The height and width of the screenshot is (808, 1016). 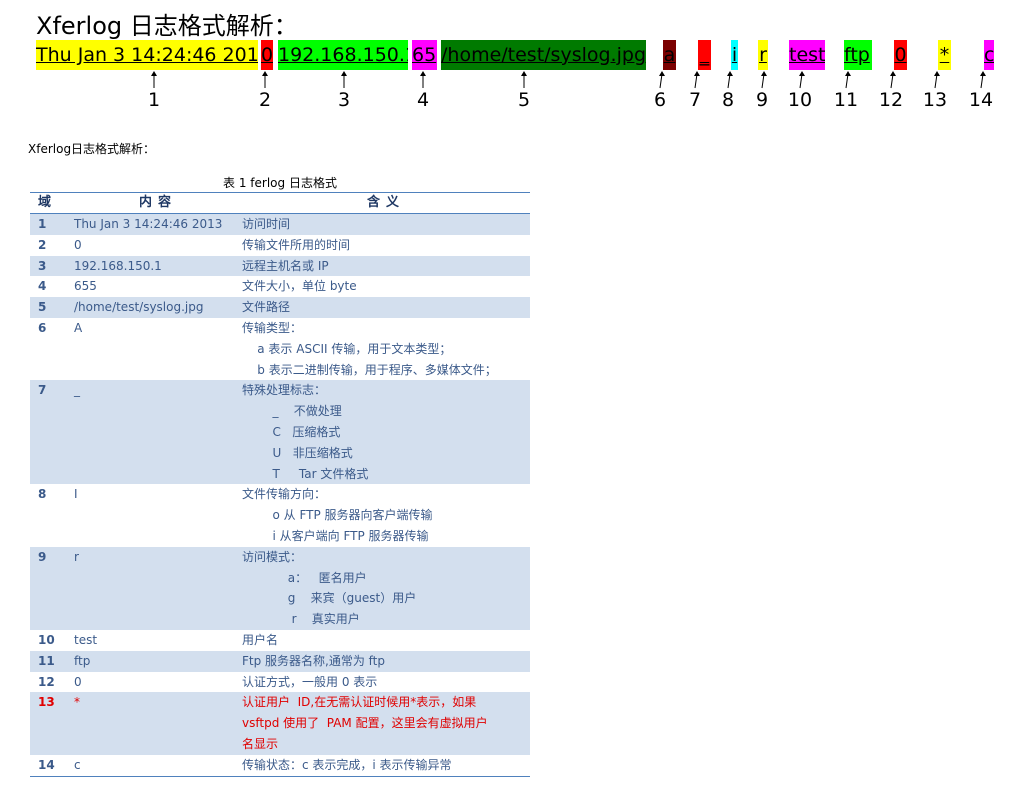 What do you see at coordinates (524, 100) in the screenshot?
I see `field-number-5: 5` at bounding box center [524, 100].